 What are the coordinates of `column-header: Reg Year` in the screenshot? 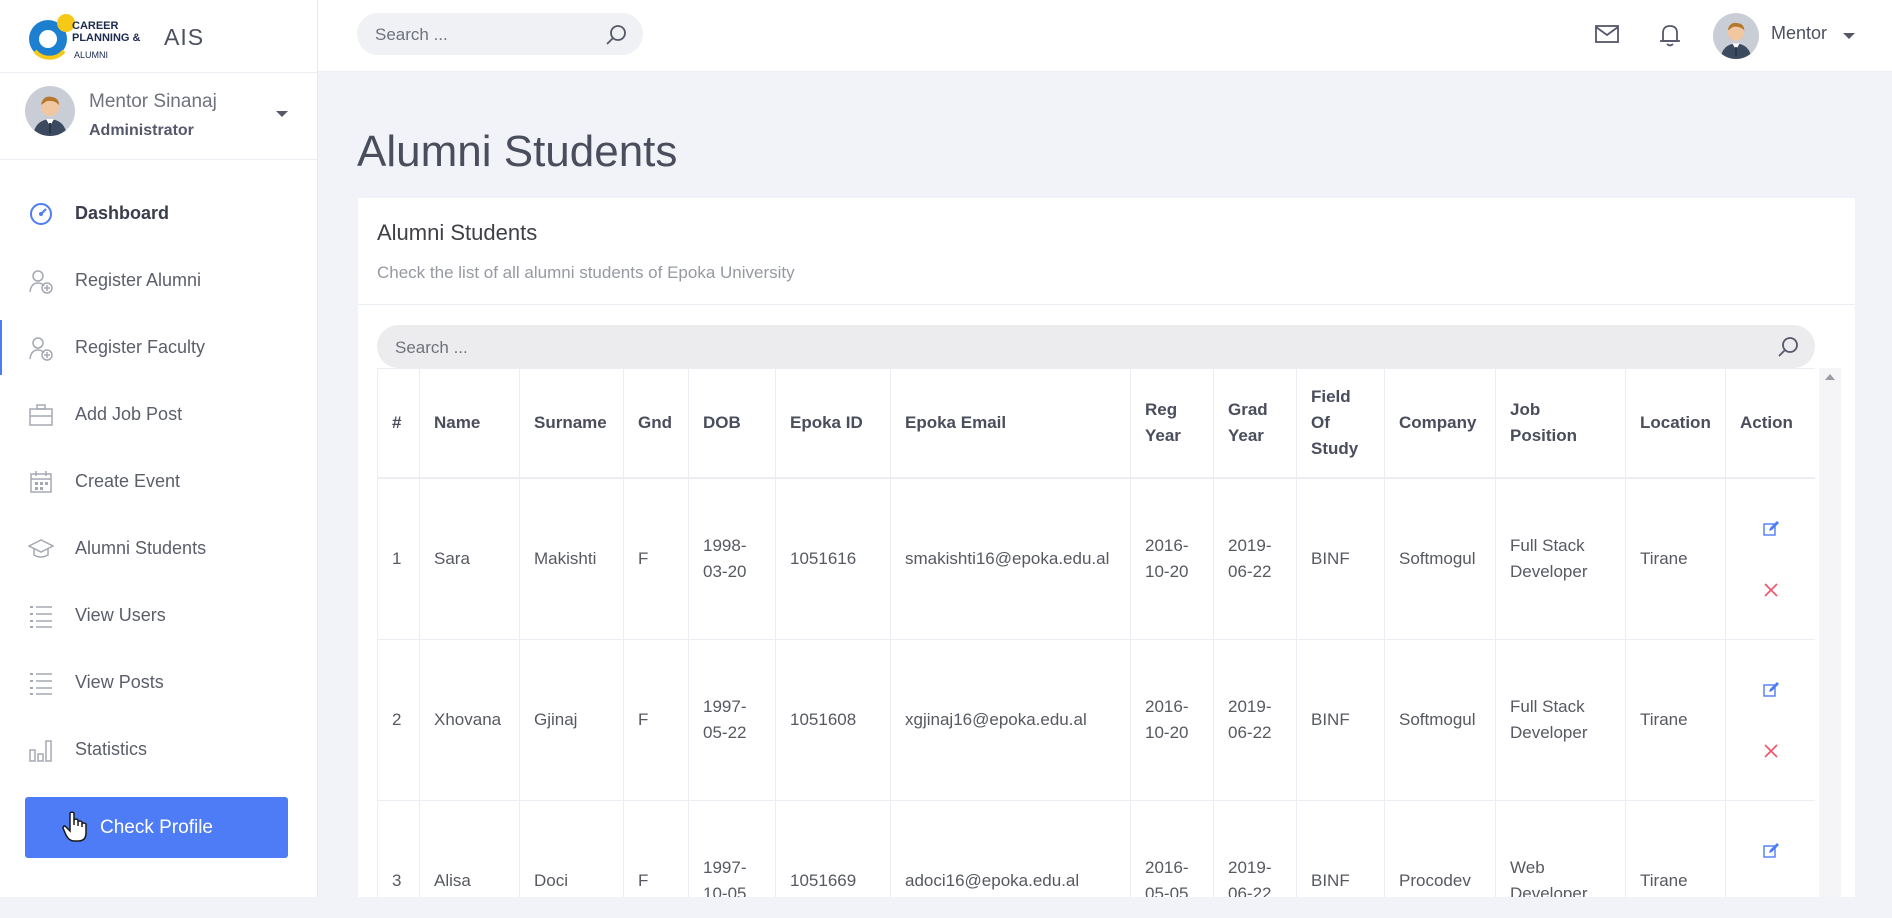 It's located at (1172, 423).